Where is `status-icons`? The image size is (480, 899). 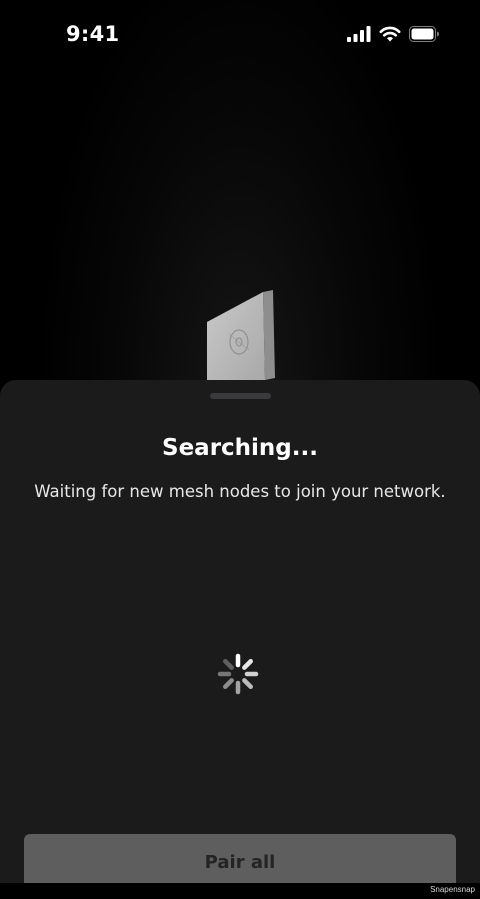 status-icons is located at coordinates (393, 36).